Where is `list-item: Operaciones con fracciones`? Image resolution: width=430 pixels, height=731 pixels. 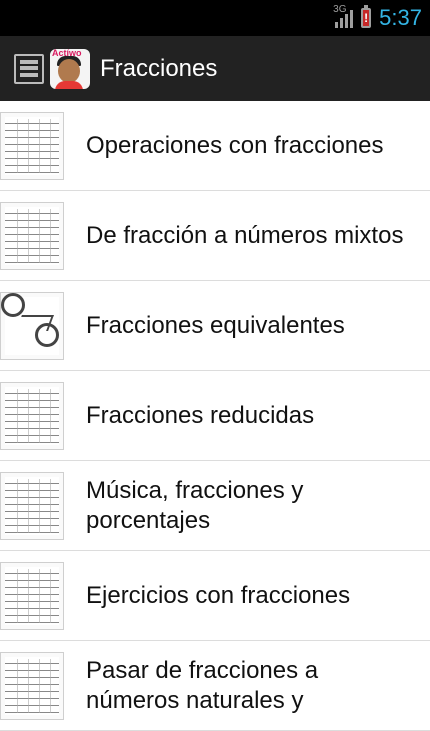 list-item: Operaciones con fracciones is located at coordinates (215, 146).